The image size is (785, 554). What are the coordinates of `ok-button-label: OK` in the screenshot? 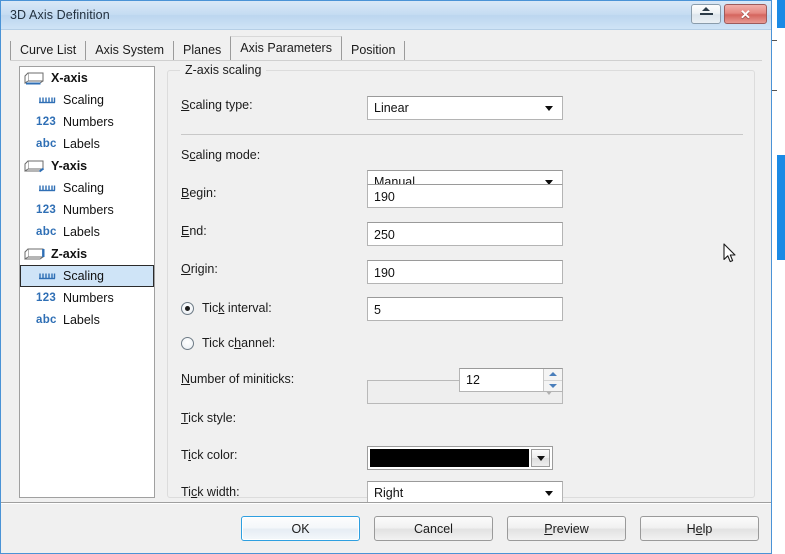 It's located at (300, 528).